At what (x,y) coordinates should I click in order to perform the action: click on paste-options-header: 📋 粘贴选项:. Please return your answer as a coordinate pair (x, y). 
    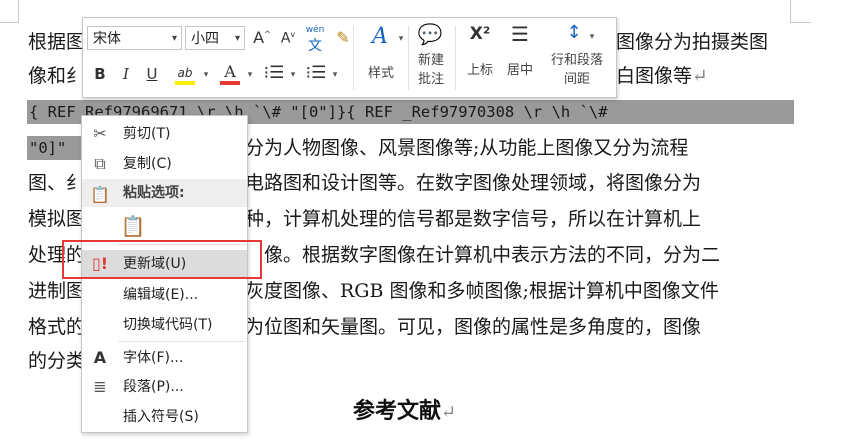
    Looking at the image, I should click on (164, 193).